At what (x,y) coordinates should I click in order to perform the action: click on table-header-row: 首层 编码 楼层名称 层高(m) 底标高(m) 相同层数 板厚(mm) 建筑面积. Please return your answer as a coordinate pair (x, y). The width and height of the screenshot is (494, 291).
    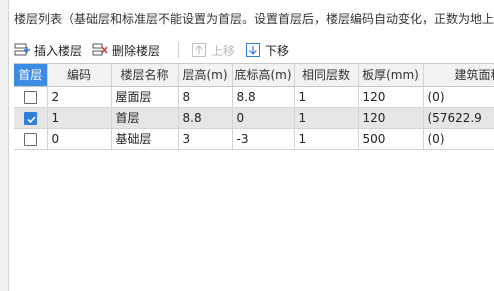
    Looking at the image, I should click on (254, 75).